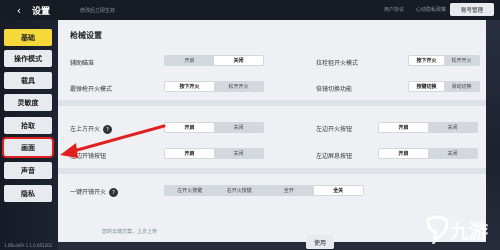 This screenshot has width=500, height=250. What do you see at coordinates (334, 156) in the screenshot?
I see `left-hold-button-label: 左边屏息按钮` at bounding box center [334, 156].